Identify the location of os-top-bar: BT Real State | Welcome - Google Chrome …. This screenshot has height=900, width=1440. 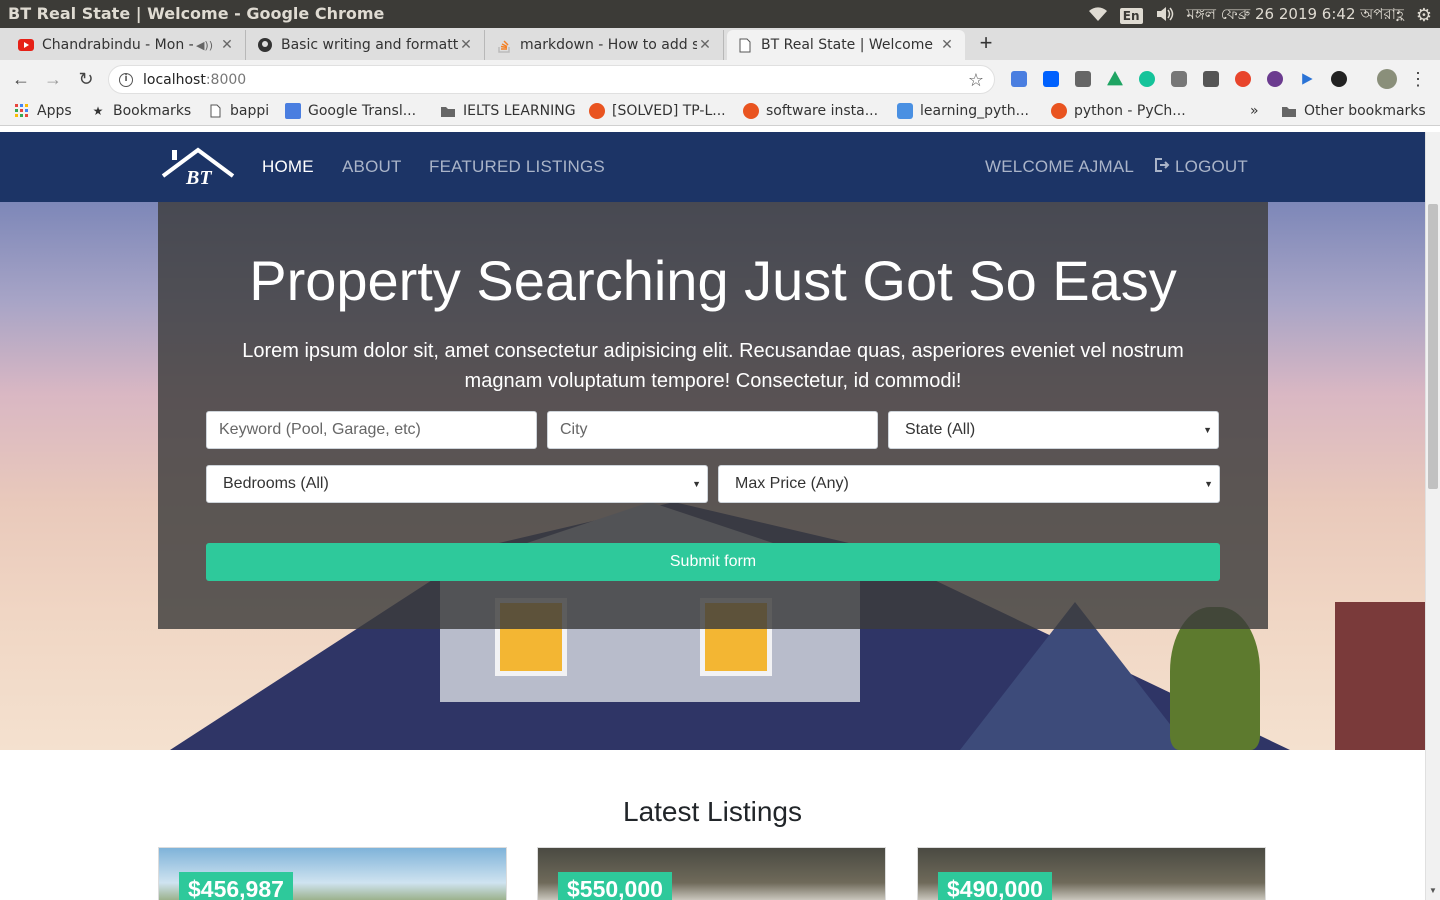
(720, 14).